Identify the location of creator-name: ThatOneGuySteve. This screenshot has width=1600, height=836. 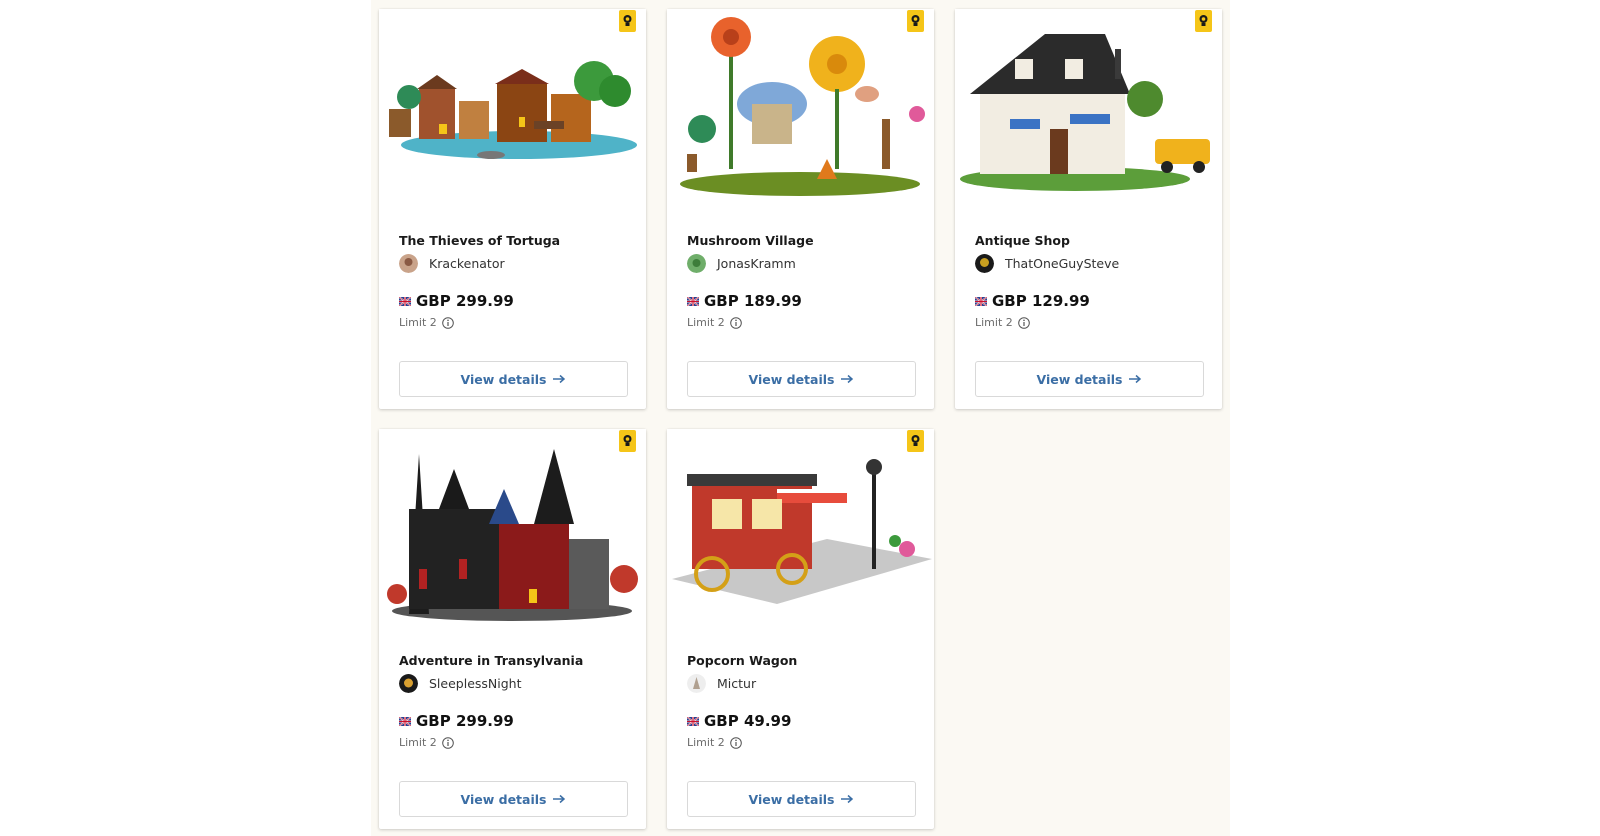
(1062, 263).